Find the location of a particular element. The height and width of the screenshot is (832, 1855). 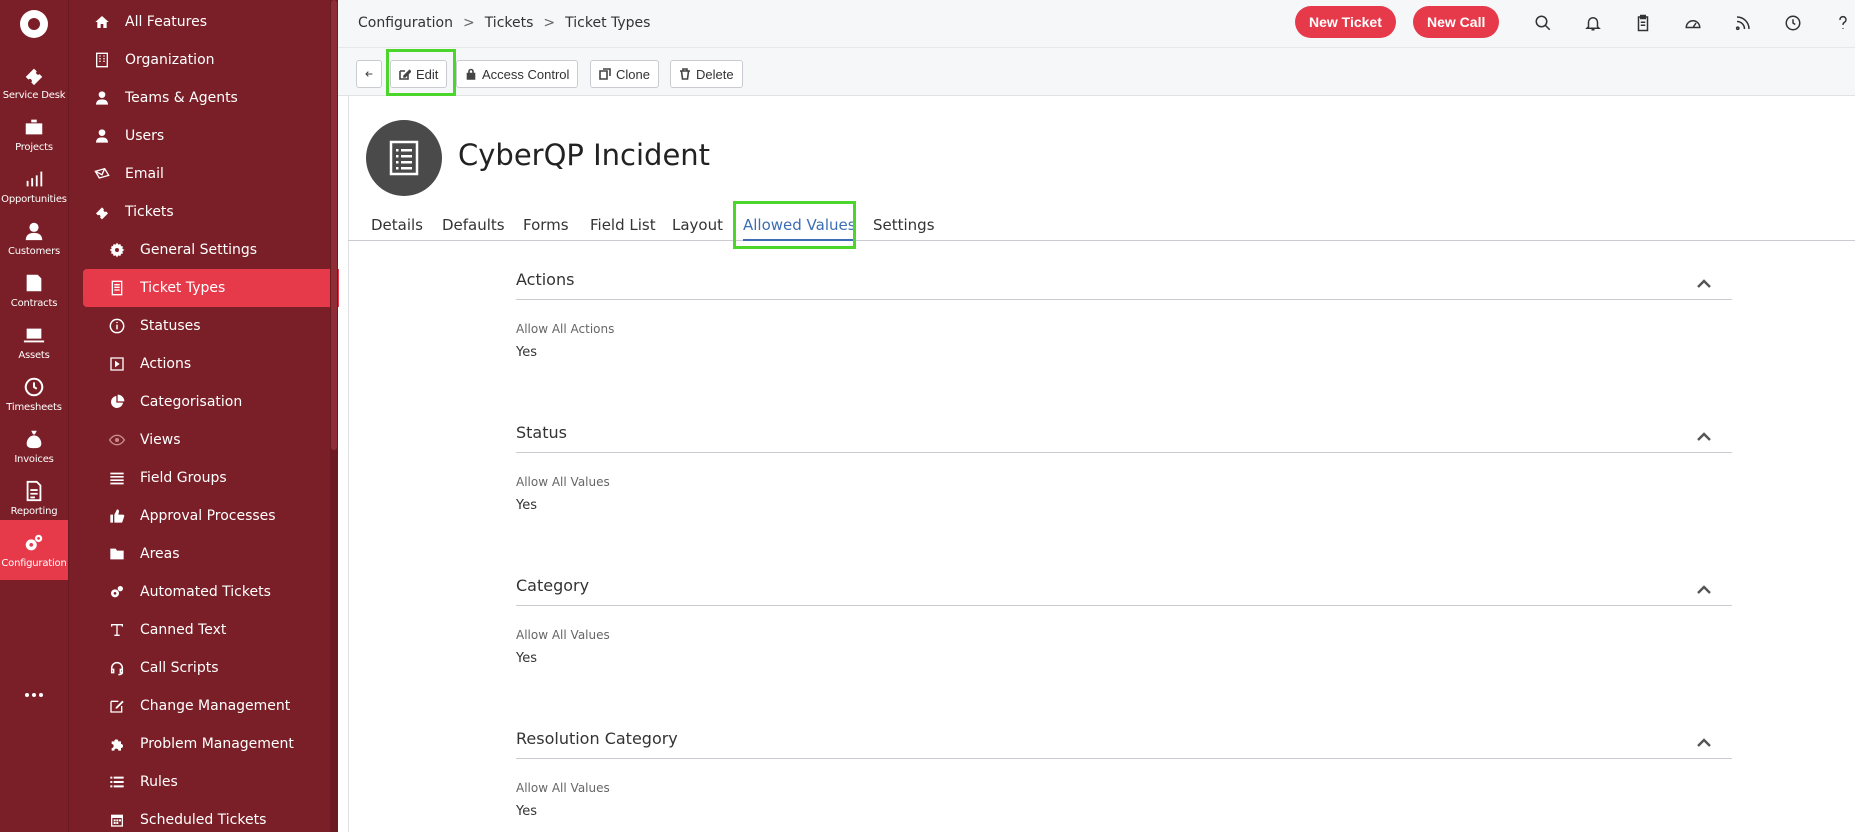

sidebar-item-actions: Actions is located at coordinates (211, 364).